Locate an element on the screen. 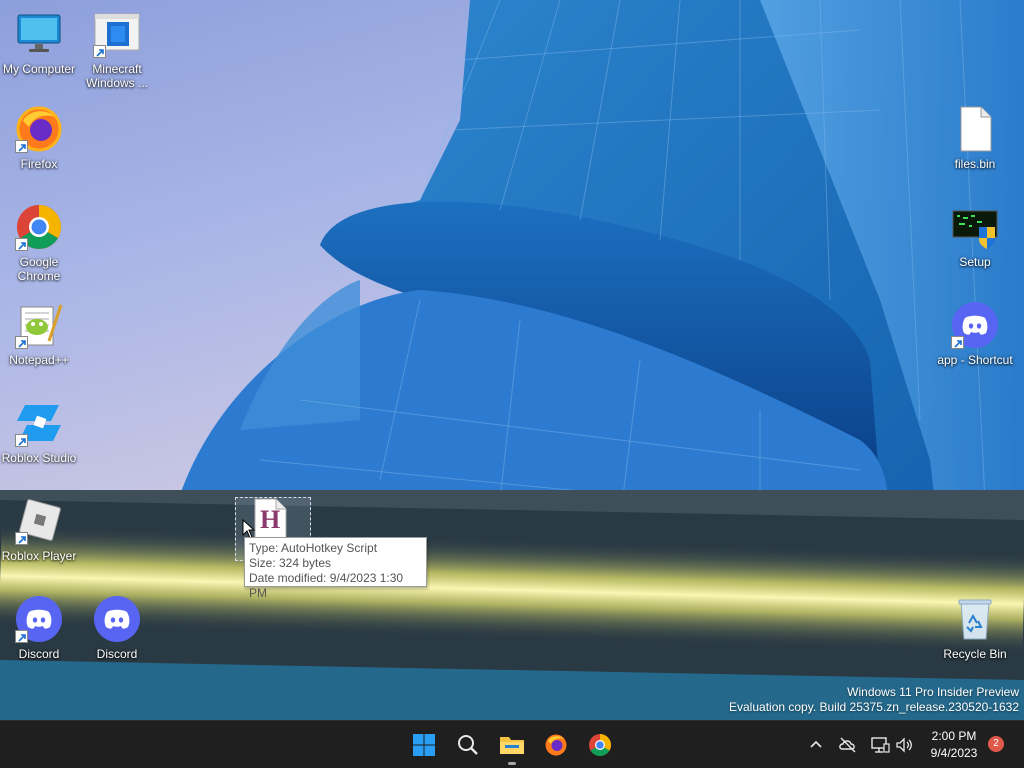 The height and width of the screenshot is (768, 1024). desktop-icon-discord-2: Discord is located at coordinates (117, 628).